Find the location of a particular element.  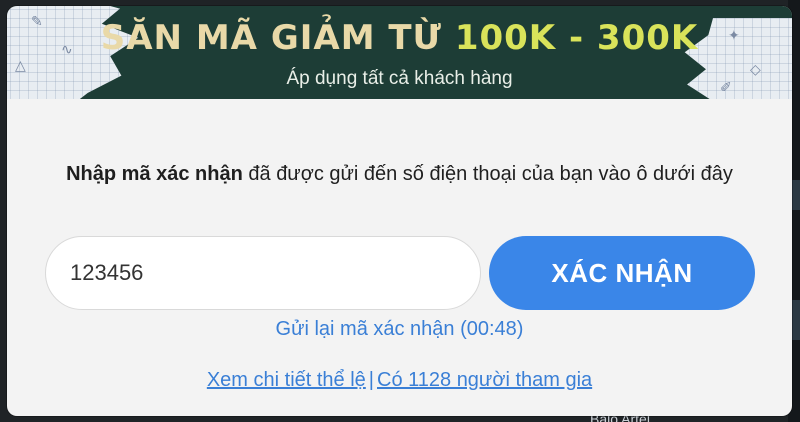

banner-subtitle: Áp dụng tất cả khách hàng is located at coordinates (399, 78).